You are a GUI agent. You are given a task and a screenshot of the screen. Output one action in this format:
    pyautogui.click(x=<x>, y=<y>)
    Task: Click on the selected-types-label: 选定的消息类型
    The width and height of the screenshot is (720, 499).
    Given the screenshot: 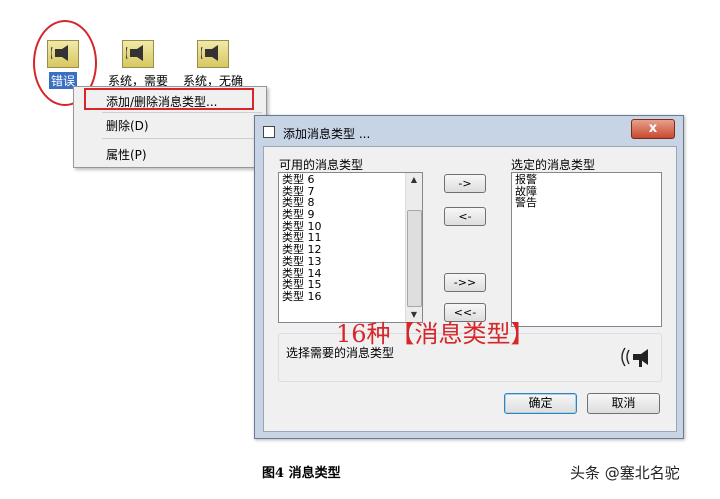 What is the action you would take?
    pyautogui.click(x=553, y=165)
    